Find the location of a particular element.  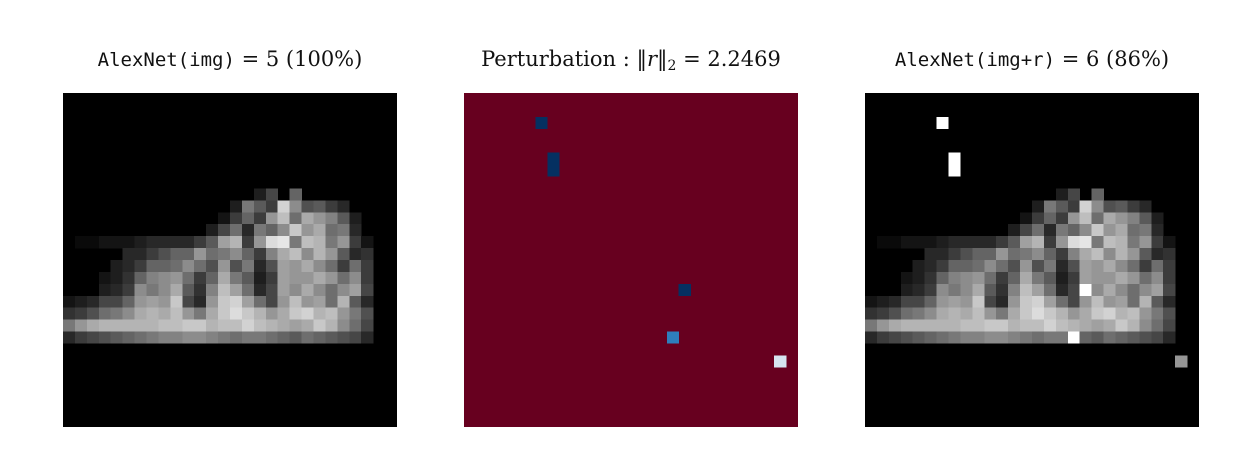

norm-close: ‖ is located at coordinates (662, 59).